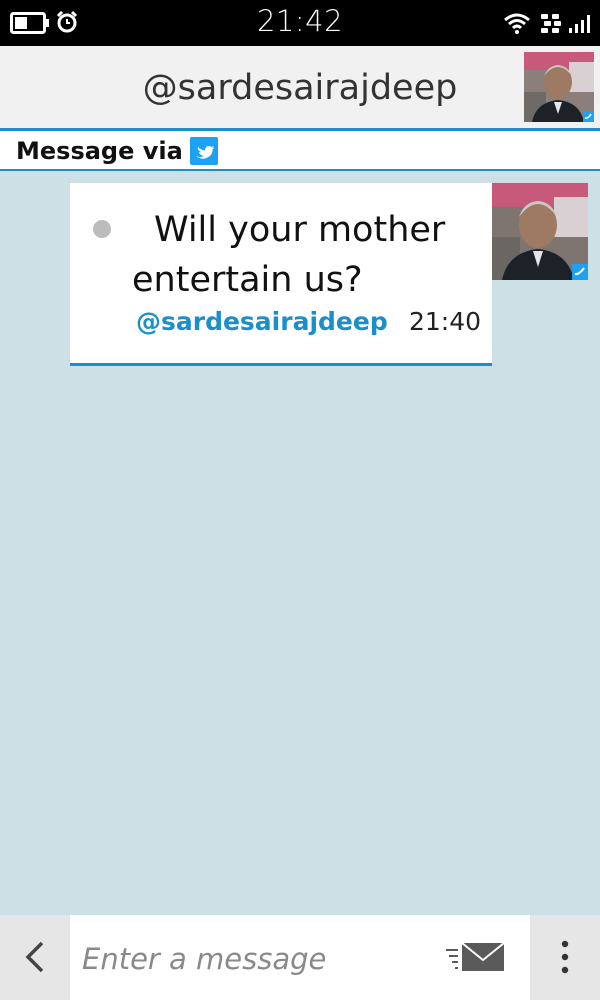  I want to click on message-input, so click(257, 959).